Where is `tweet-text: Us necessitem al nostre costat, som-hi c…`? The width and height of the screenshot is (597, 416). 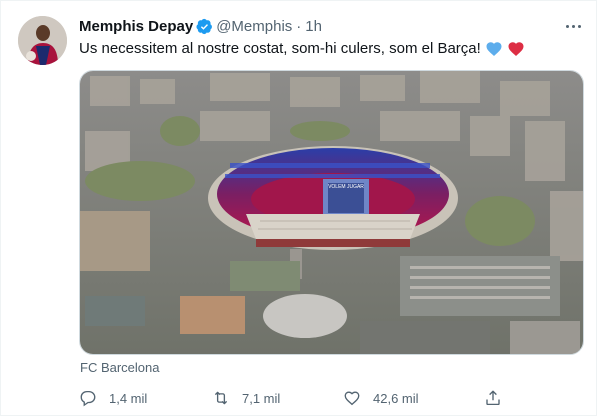 tweet-text: Us necessitem al nostre costat, som-hi c… is located at coordinates (302, 49).